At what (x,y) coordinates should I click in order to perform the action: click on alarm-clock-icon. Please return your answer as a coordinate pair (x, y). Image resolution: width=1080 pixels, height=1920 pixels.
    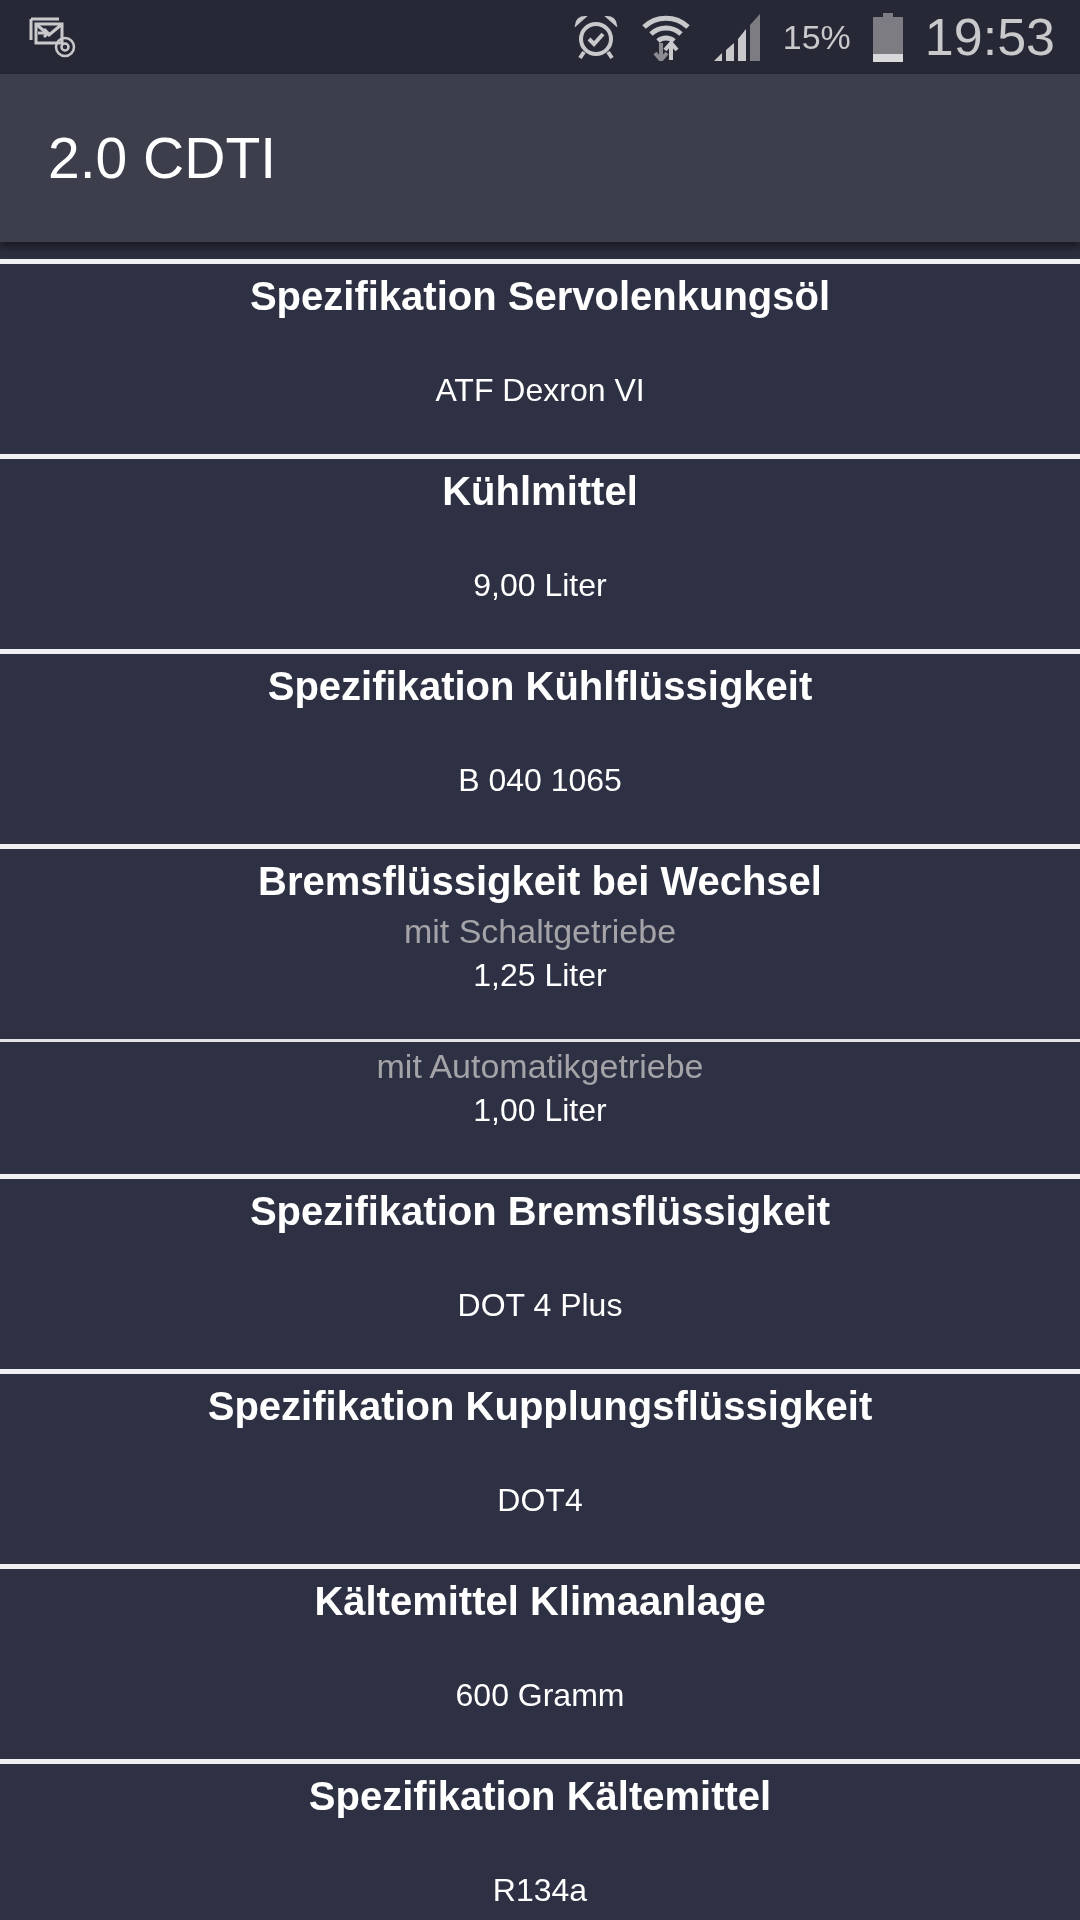
    Looking at the image, I should click on (595, 37).